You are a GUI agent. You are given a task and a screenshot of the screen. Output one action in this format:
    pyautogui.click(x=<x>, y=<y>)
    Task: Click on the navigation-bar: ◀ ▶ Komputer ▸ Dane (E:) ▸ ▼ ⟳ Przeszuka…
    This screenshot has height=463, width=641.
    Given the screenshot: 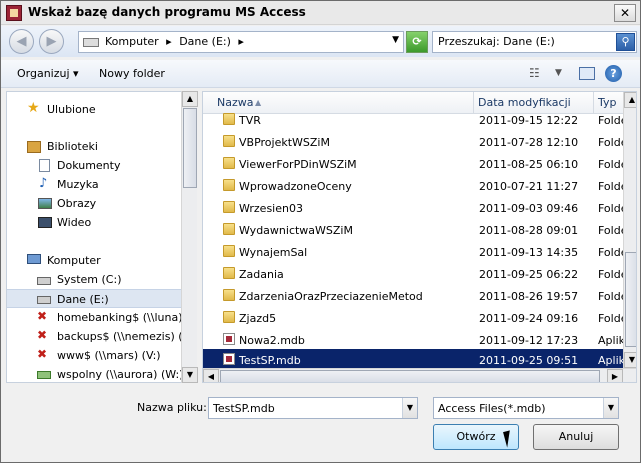 What is the action you would take?
    pyautogui.click(x=320, y=41)
    